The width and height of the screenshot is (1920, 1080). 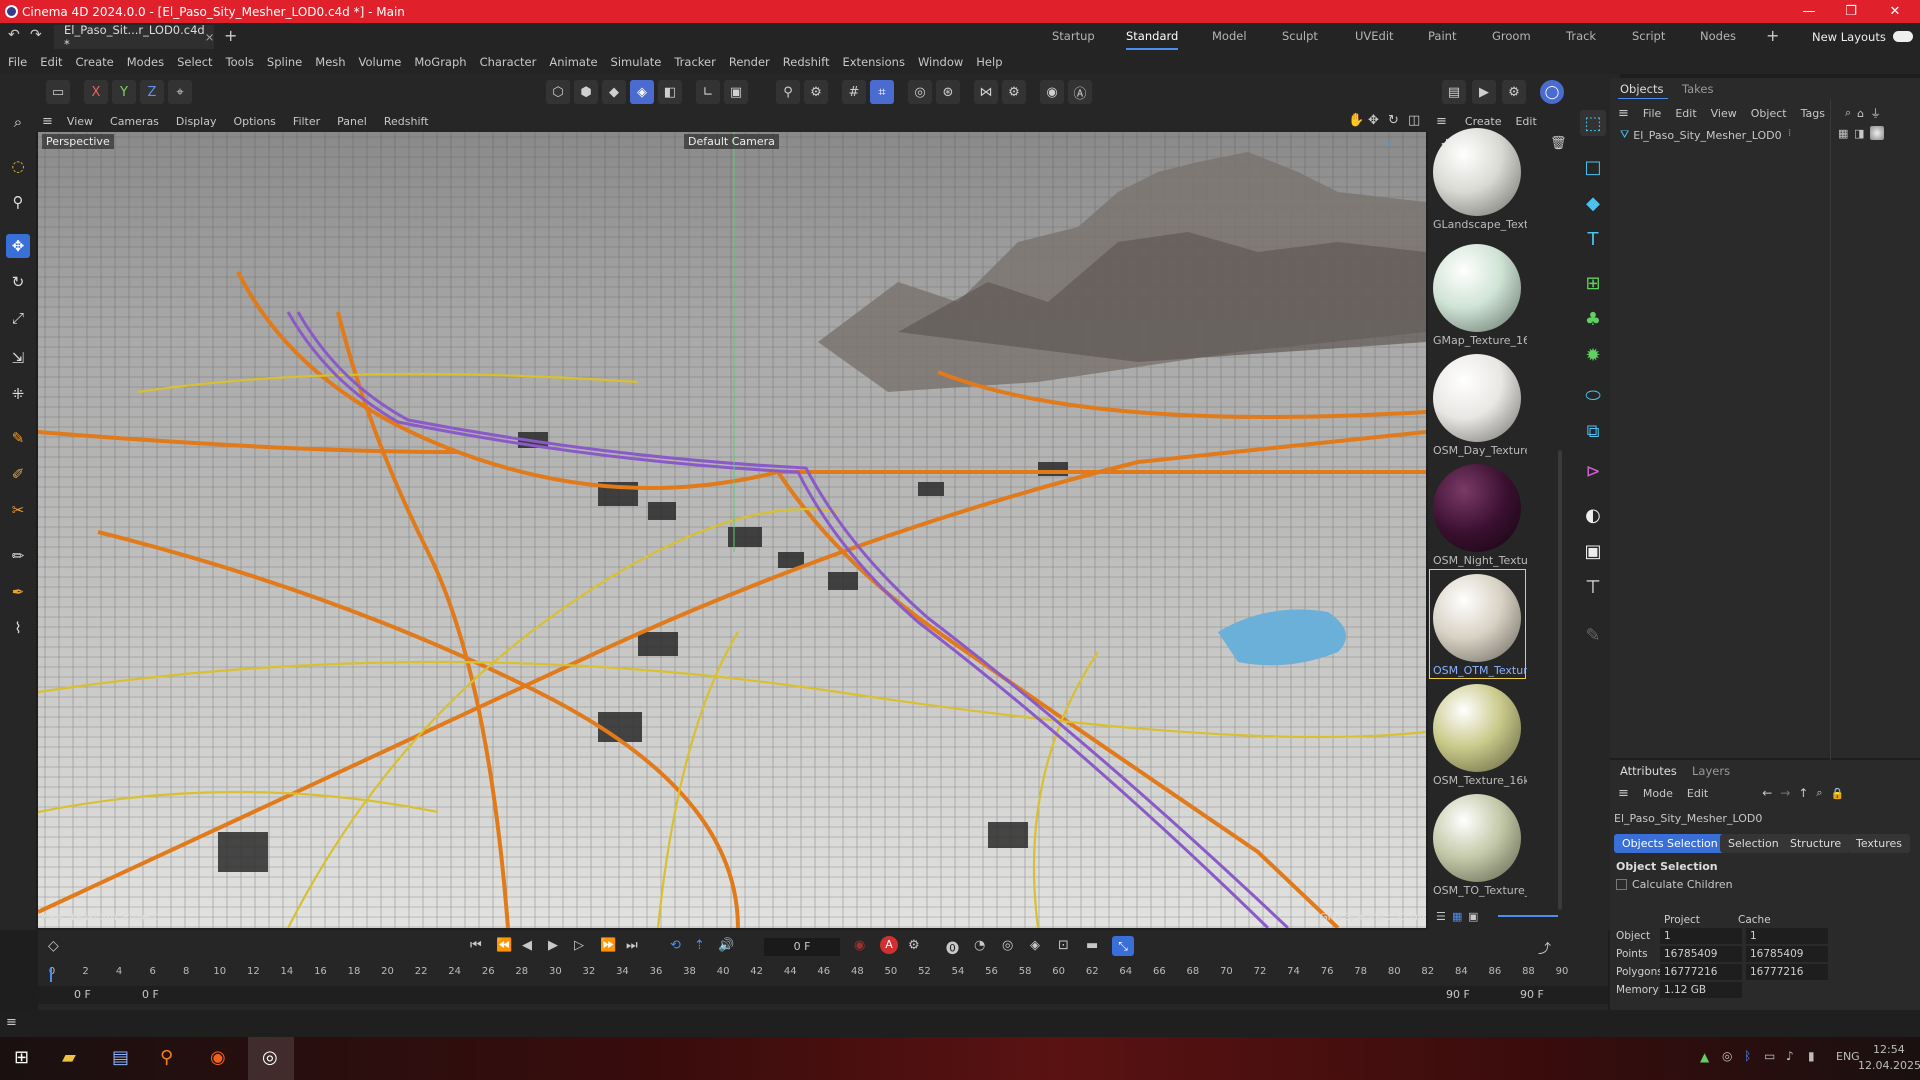 What do you see at coordinates (53, 946) in the screenshot?
I see `keyframe-diamond-icon: ◇` at bounding box center [53, 946].